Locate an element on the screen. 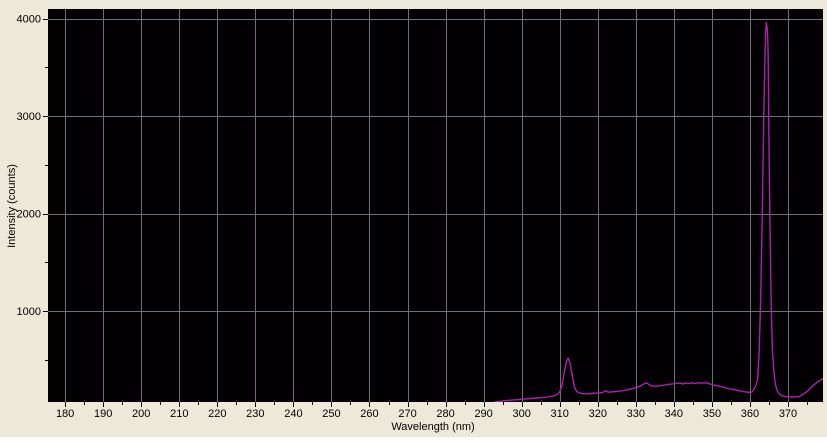  x-tick-label: 310 is located at coordinates (560, 414).